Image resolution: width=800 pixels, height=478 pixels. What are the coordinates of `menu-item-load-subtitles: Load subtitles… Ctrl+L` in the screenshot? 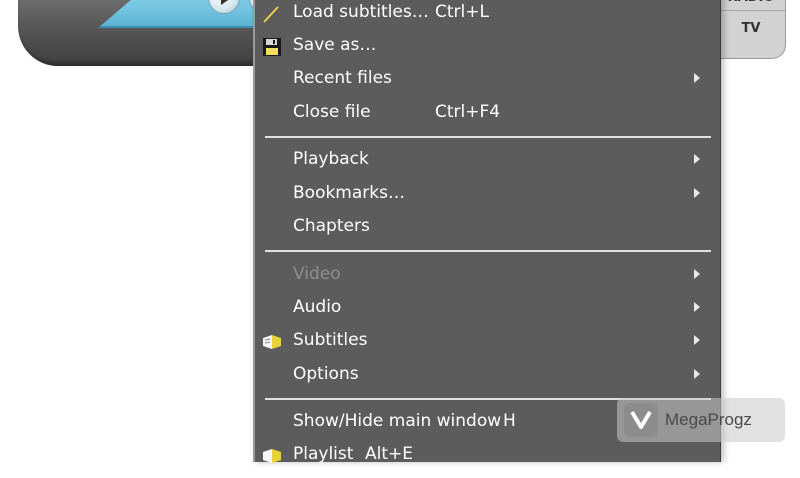 It's located at (487, 14).